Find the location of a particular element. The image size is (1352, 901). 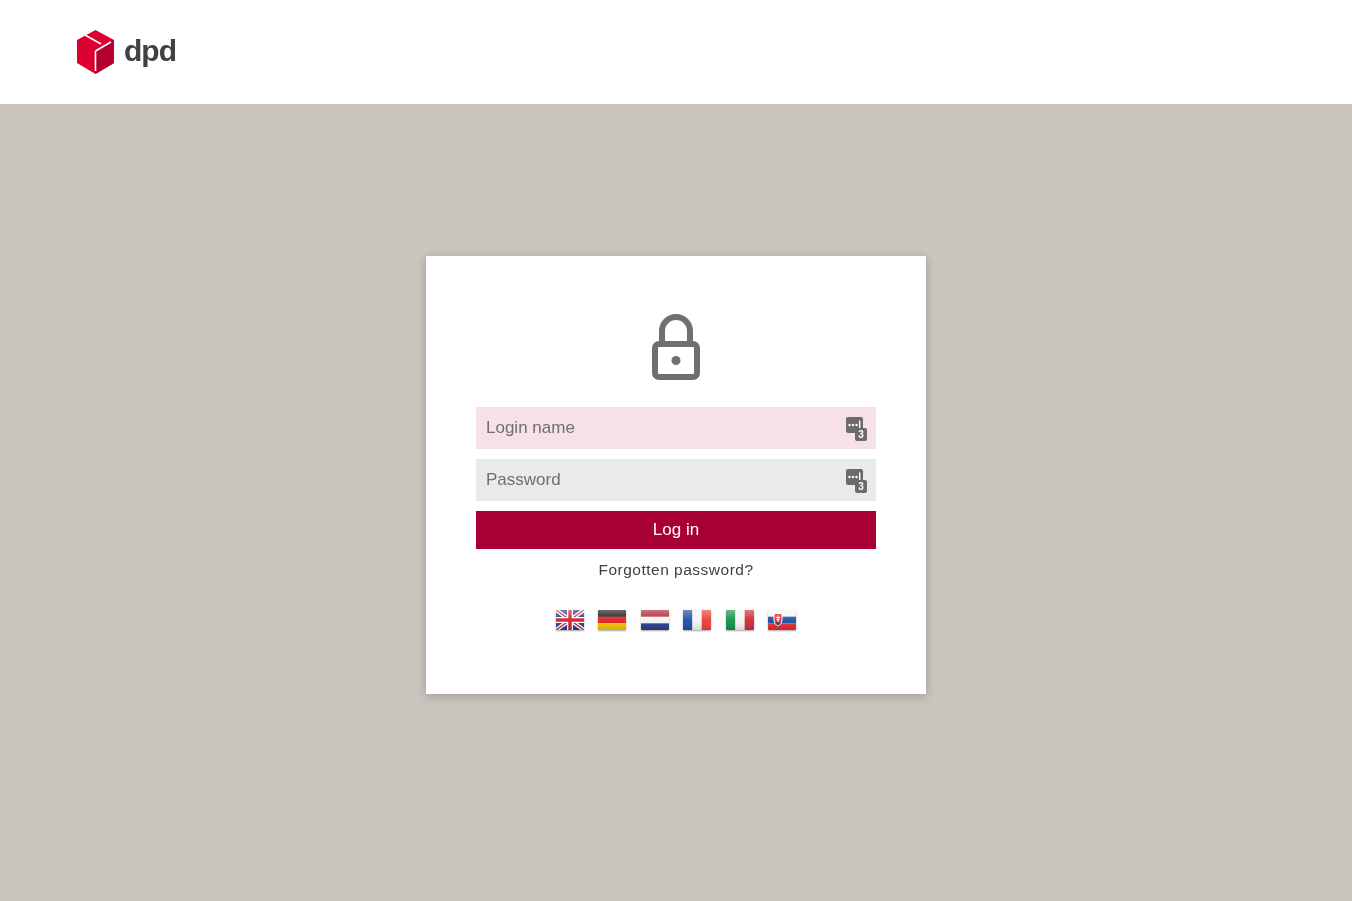

german-flag-icon is located at coordinates (612, 620).